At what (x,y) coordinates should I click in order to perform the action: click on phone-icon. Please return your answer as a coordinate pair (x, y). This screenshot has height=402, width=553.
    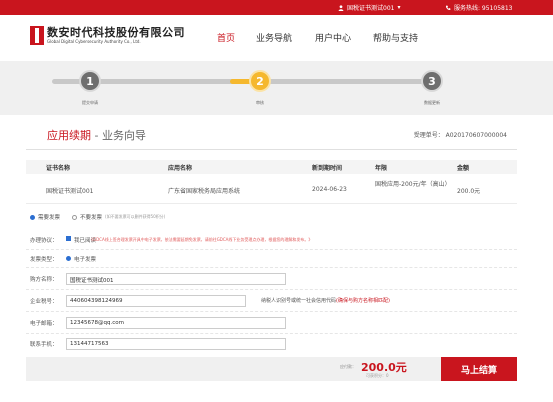
    Looking at the image, I should click on (448, 7).